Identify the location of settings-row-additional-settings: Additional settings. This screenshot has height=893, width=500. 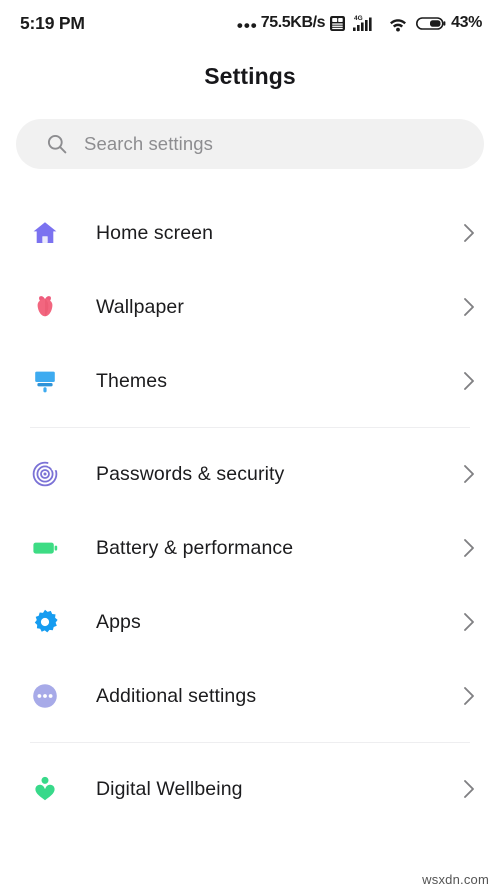
(250, 696).